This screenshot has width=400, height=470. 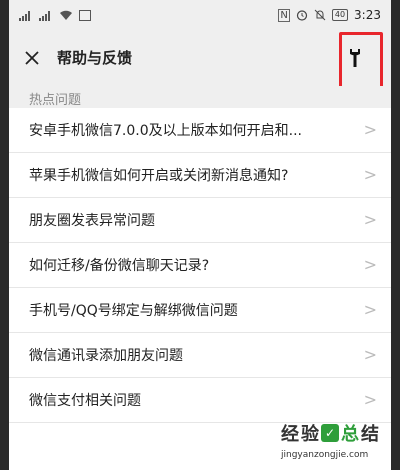 I want to click on battery-icon: 40, so click(x=340, y=15).